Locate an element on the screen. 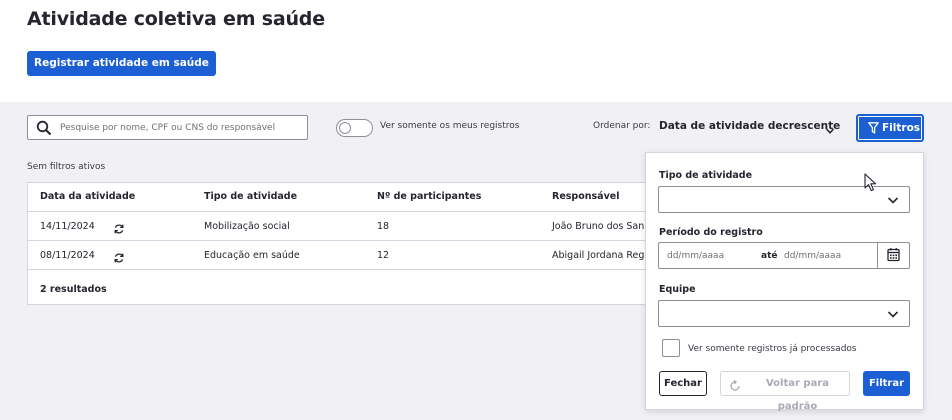 This screenshot has height=420, width=952. activity-type-label: Tipo de atividade is located at coordinates (706, 175).